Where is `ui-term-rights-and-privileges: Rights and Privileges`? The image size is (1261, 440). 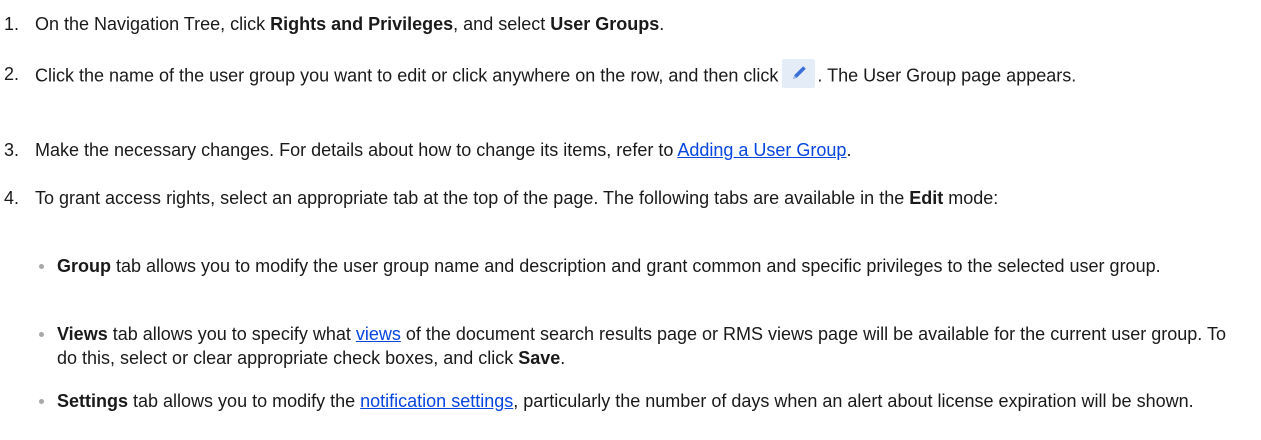 ui-term-rights-and-privileges: Rights and Privileges is located at coordinates (362, 24).